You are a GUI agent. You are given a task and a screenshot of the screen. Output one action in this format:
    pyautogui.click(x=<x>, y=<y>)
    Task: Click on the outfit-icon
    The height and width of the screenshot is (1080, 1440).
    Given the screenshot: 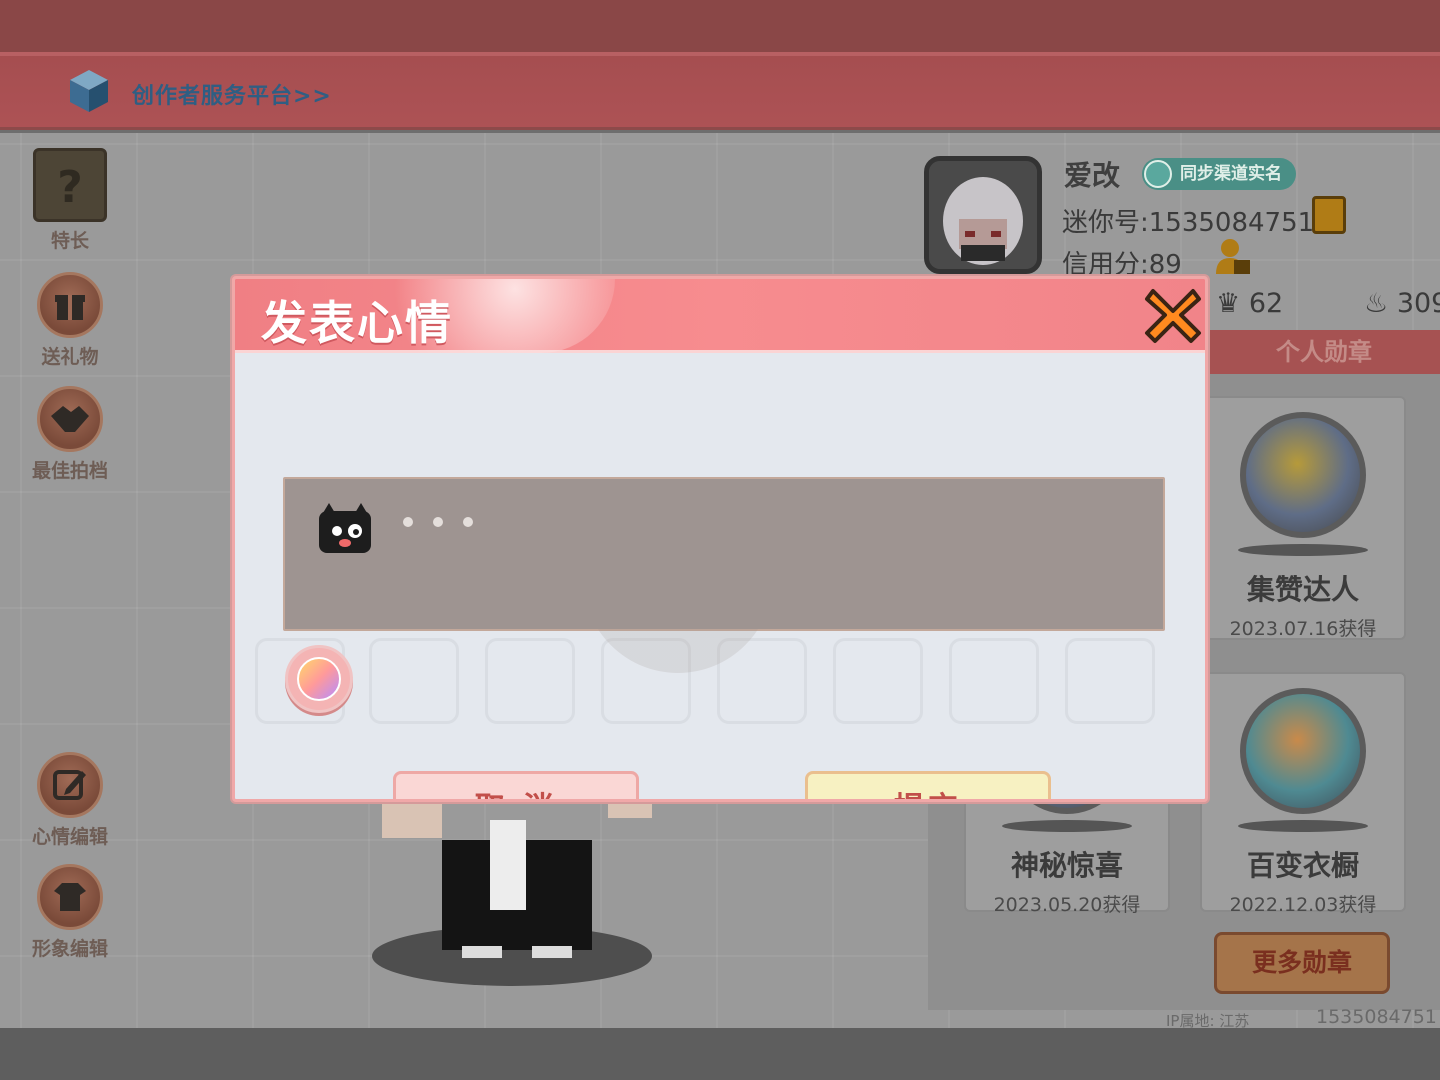 What is the action you would take?
    pyautogui.click(x=70, y=897)
    